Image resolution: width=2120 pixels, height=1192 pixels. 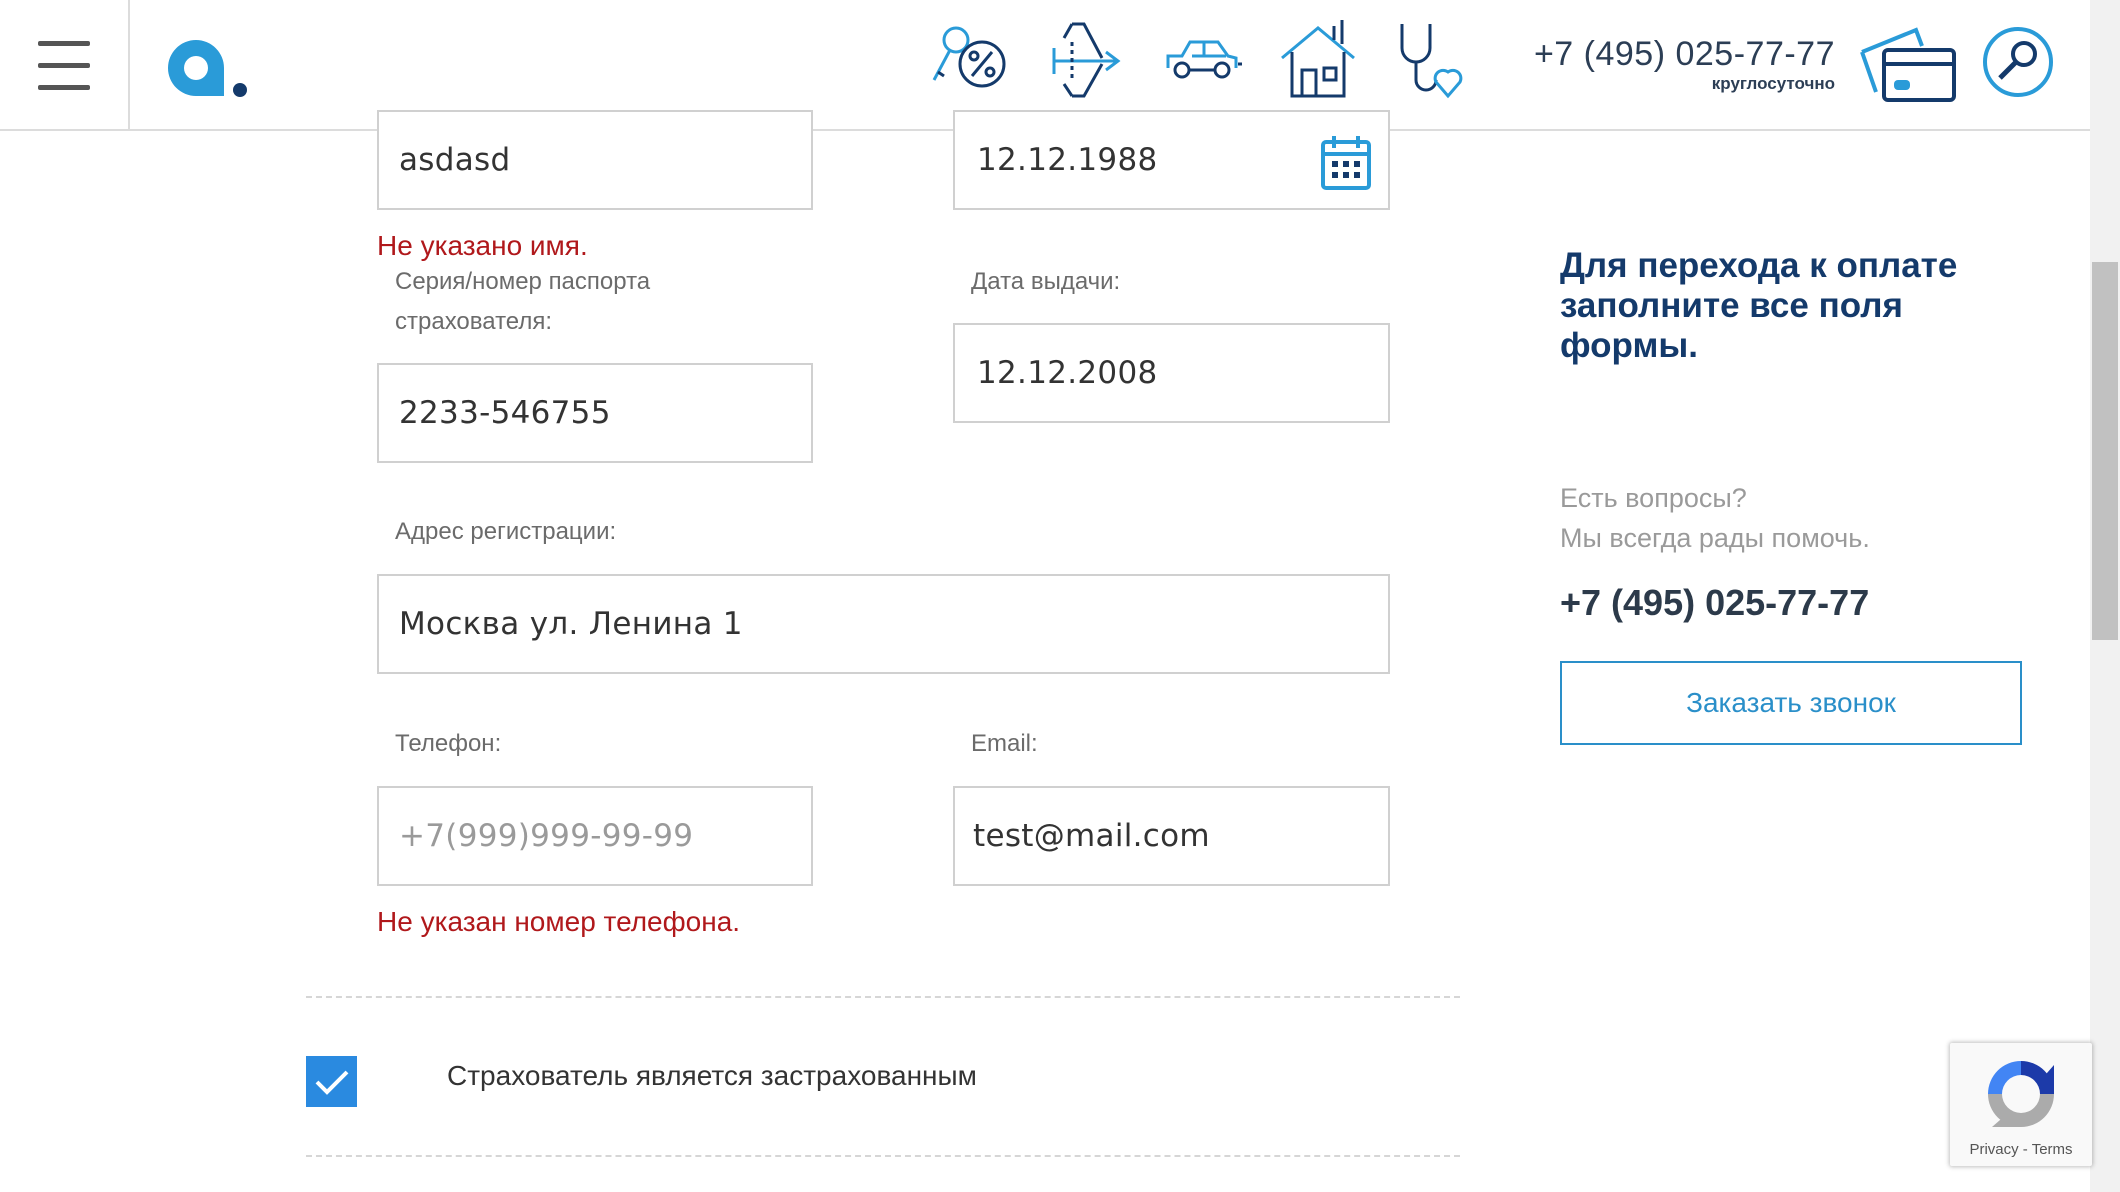 I want to click on recaptcha-terms-link: Terms, so click(x=2052, y=1149).